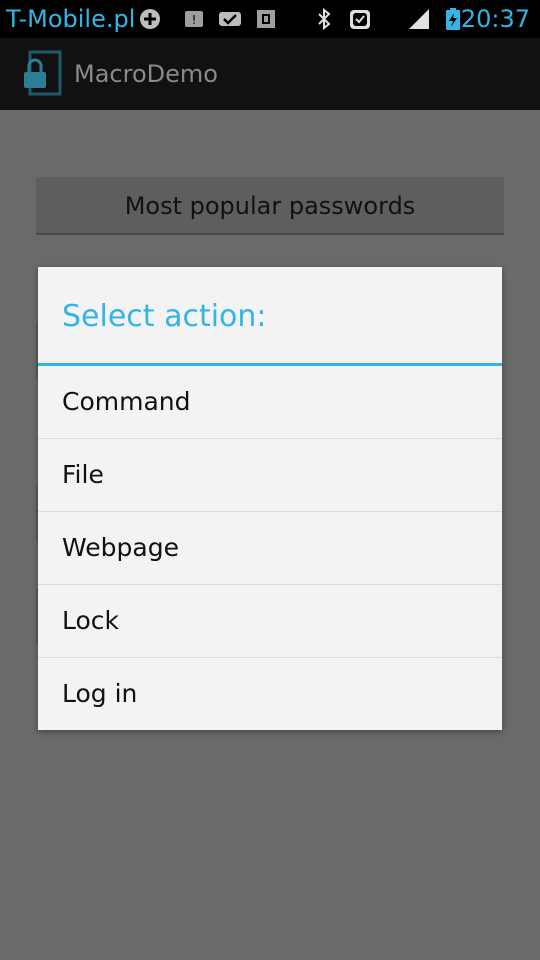  What do you see at coordinates (266, 19) in the screenshot?
I see `package-icon` at bounding box center [266, 19].